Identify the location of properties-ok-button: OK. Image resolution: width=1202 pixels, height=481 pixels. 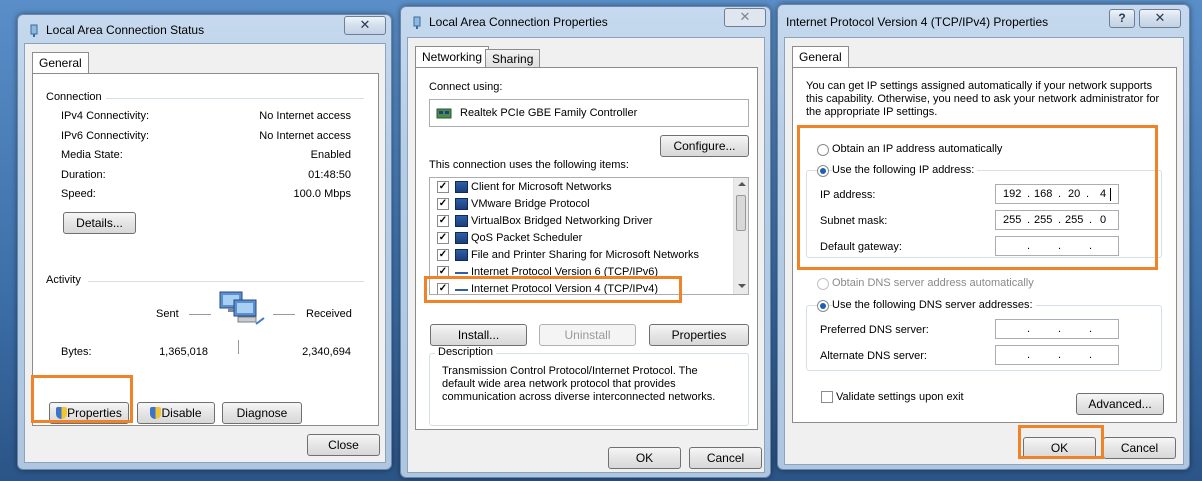
(644, 458).